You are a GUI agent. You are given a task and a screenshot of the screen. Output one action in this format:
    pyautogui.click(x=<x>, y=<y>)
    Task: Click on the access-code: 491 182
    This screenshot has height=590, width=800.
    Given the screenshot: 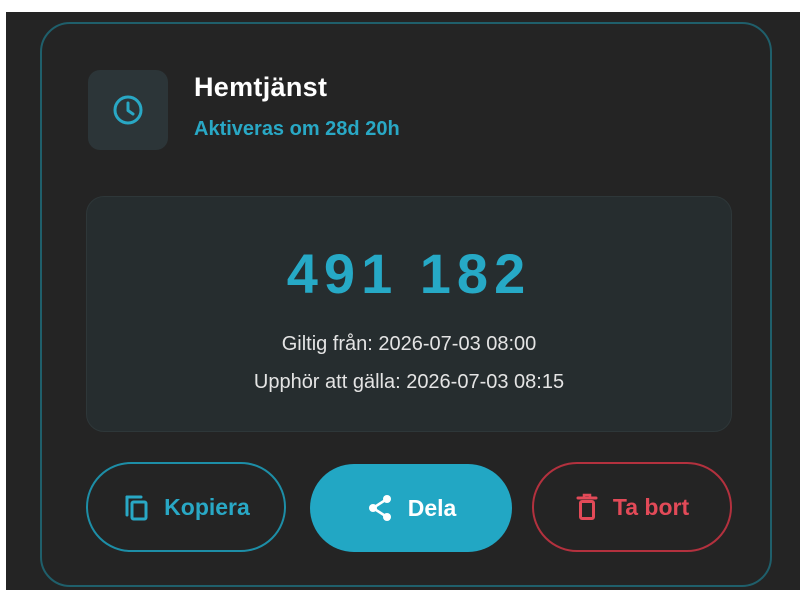 What is the action you would take?
    pyautogui.click(x=409, y=273)
    